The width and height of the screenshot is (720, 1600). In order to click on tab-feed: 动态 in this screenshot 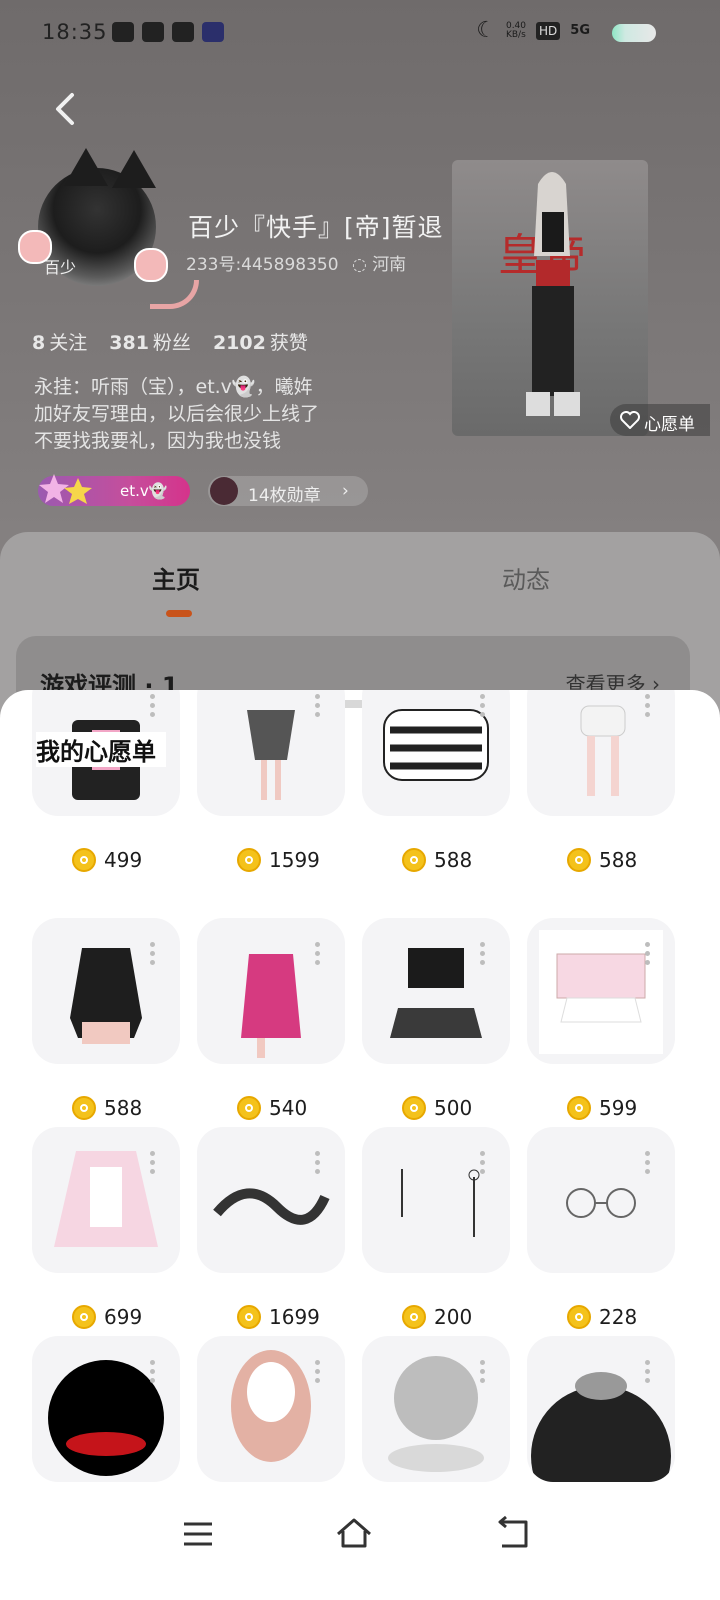, I will do `click(526, 577)`.